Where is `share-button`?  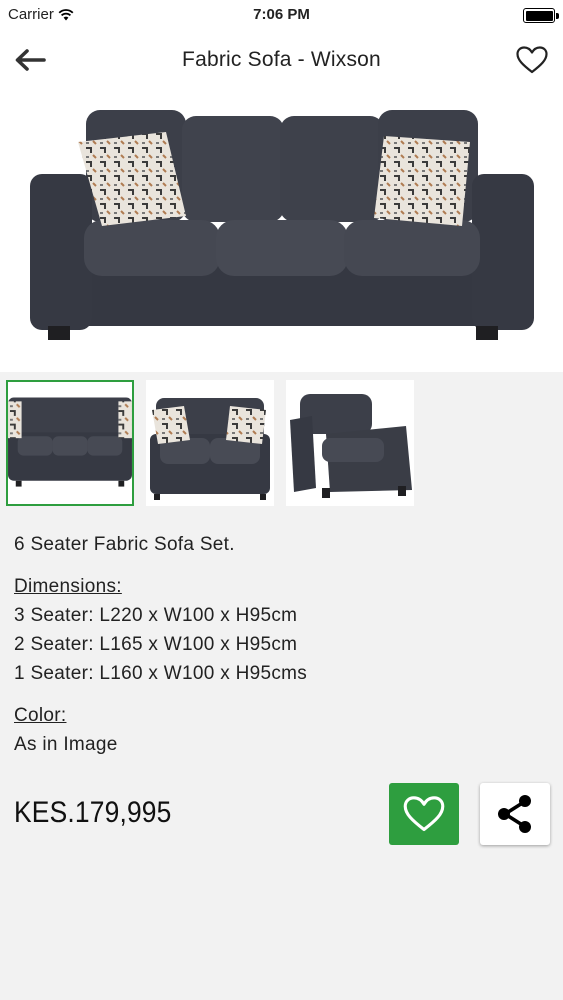
share-button is located at coordinates (515, 814).